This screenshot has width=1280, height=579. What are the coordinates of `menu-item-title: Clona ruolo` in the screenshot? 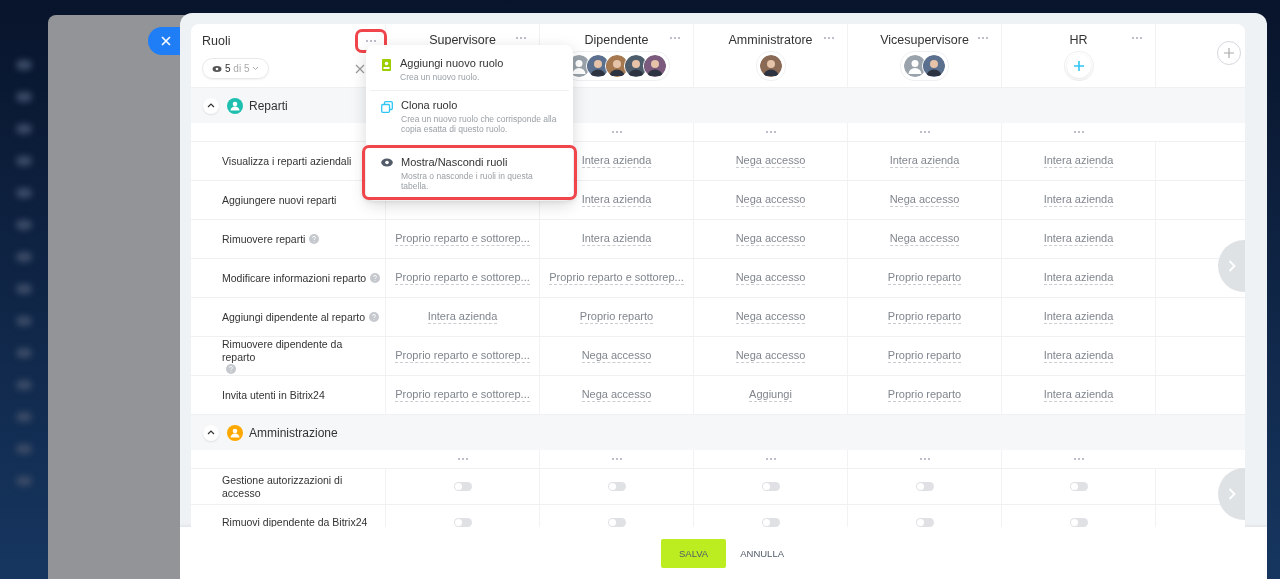 It's located at (430, 105).